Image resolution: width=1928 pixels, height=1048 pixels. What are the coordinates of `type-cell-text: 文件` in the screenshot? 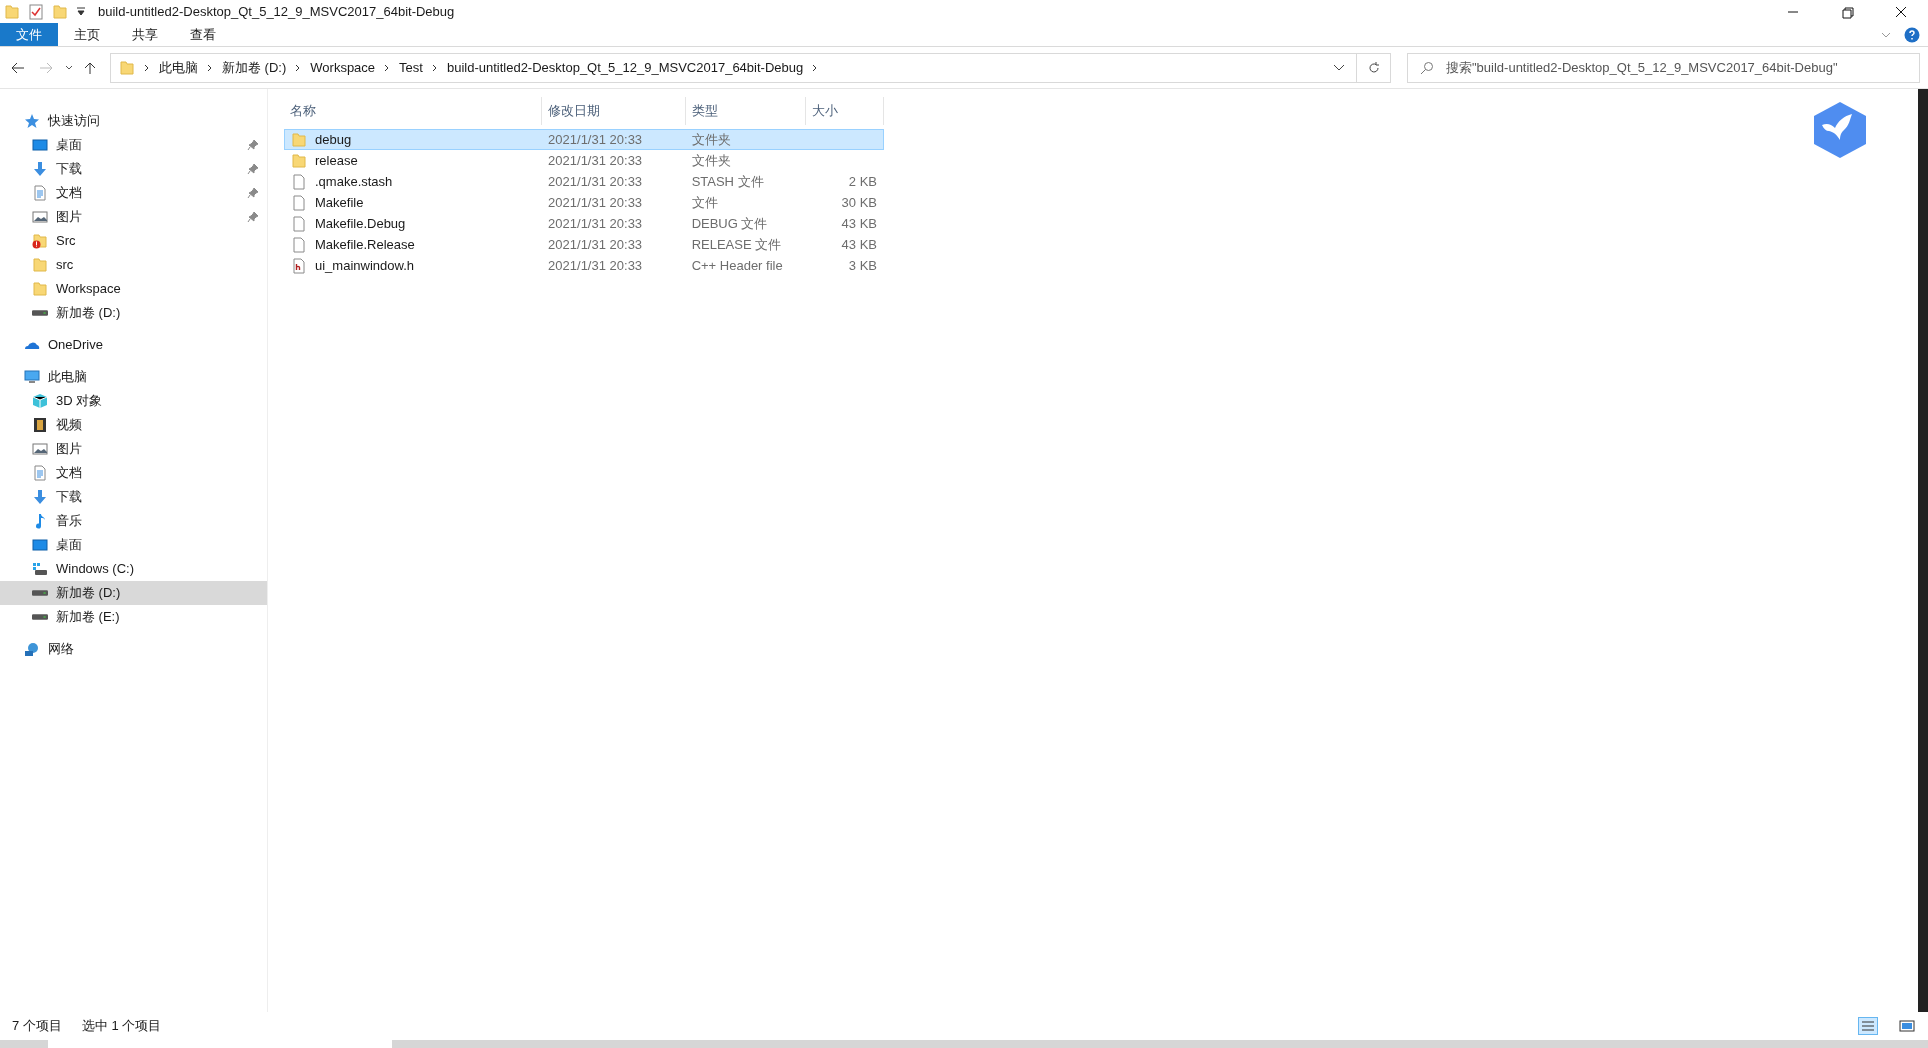 It's located at (704, 202).